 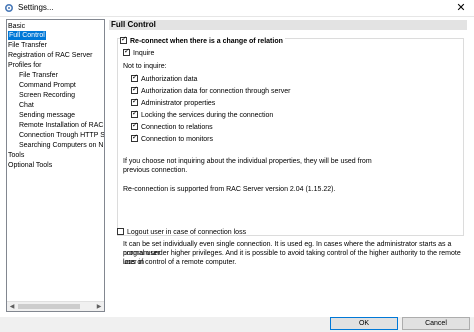 I want to click on administrator-properties-row: Administrator properties, so click(x=173, y=102).